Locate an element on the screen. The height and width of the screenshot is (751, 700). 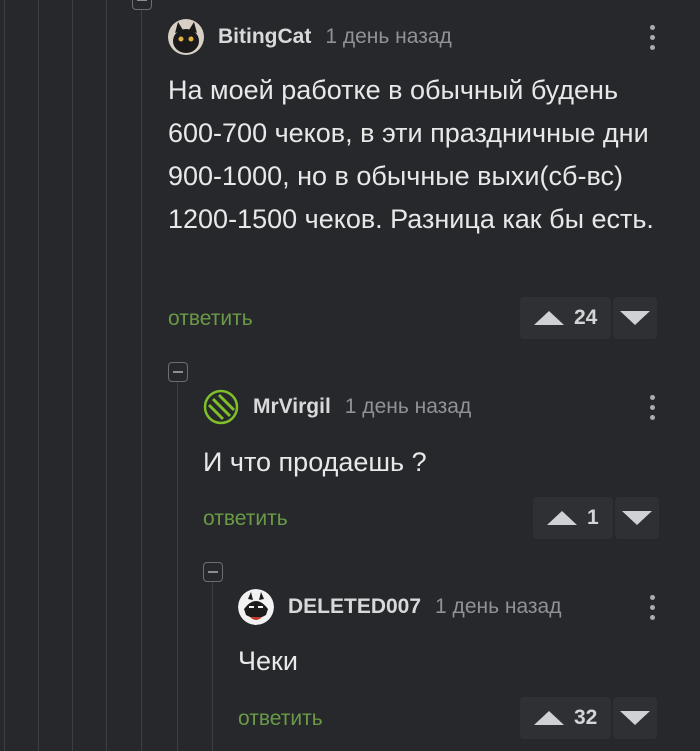
comment-text: Чеки is located at coordinates (268, 661).